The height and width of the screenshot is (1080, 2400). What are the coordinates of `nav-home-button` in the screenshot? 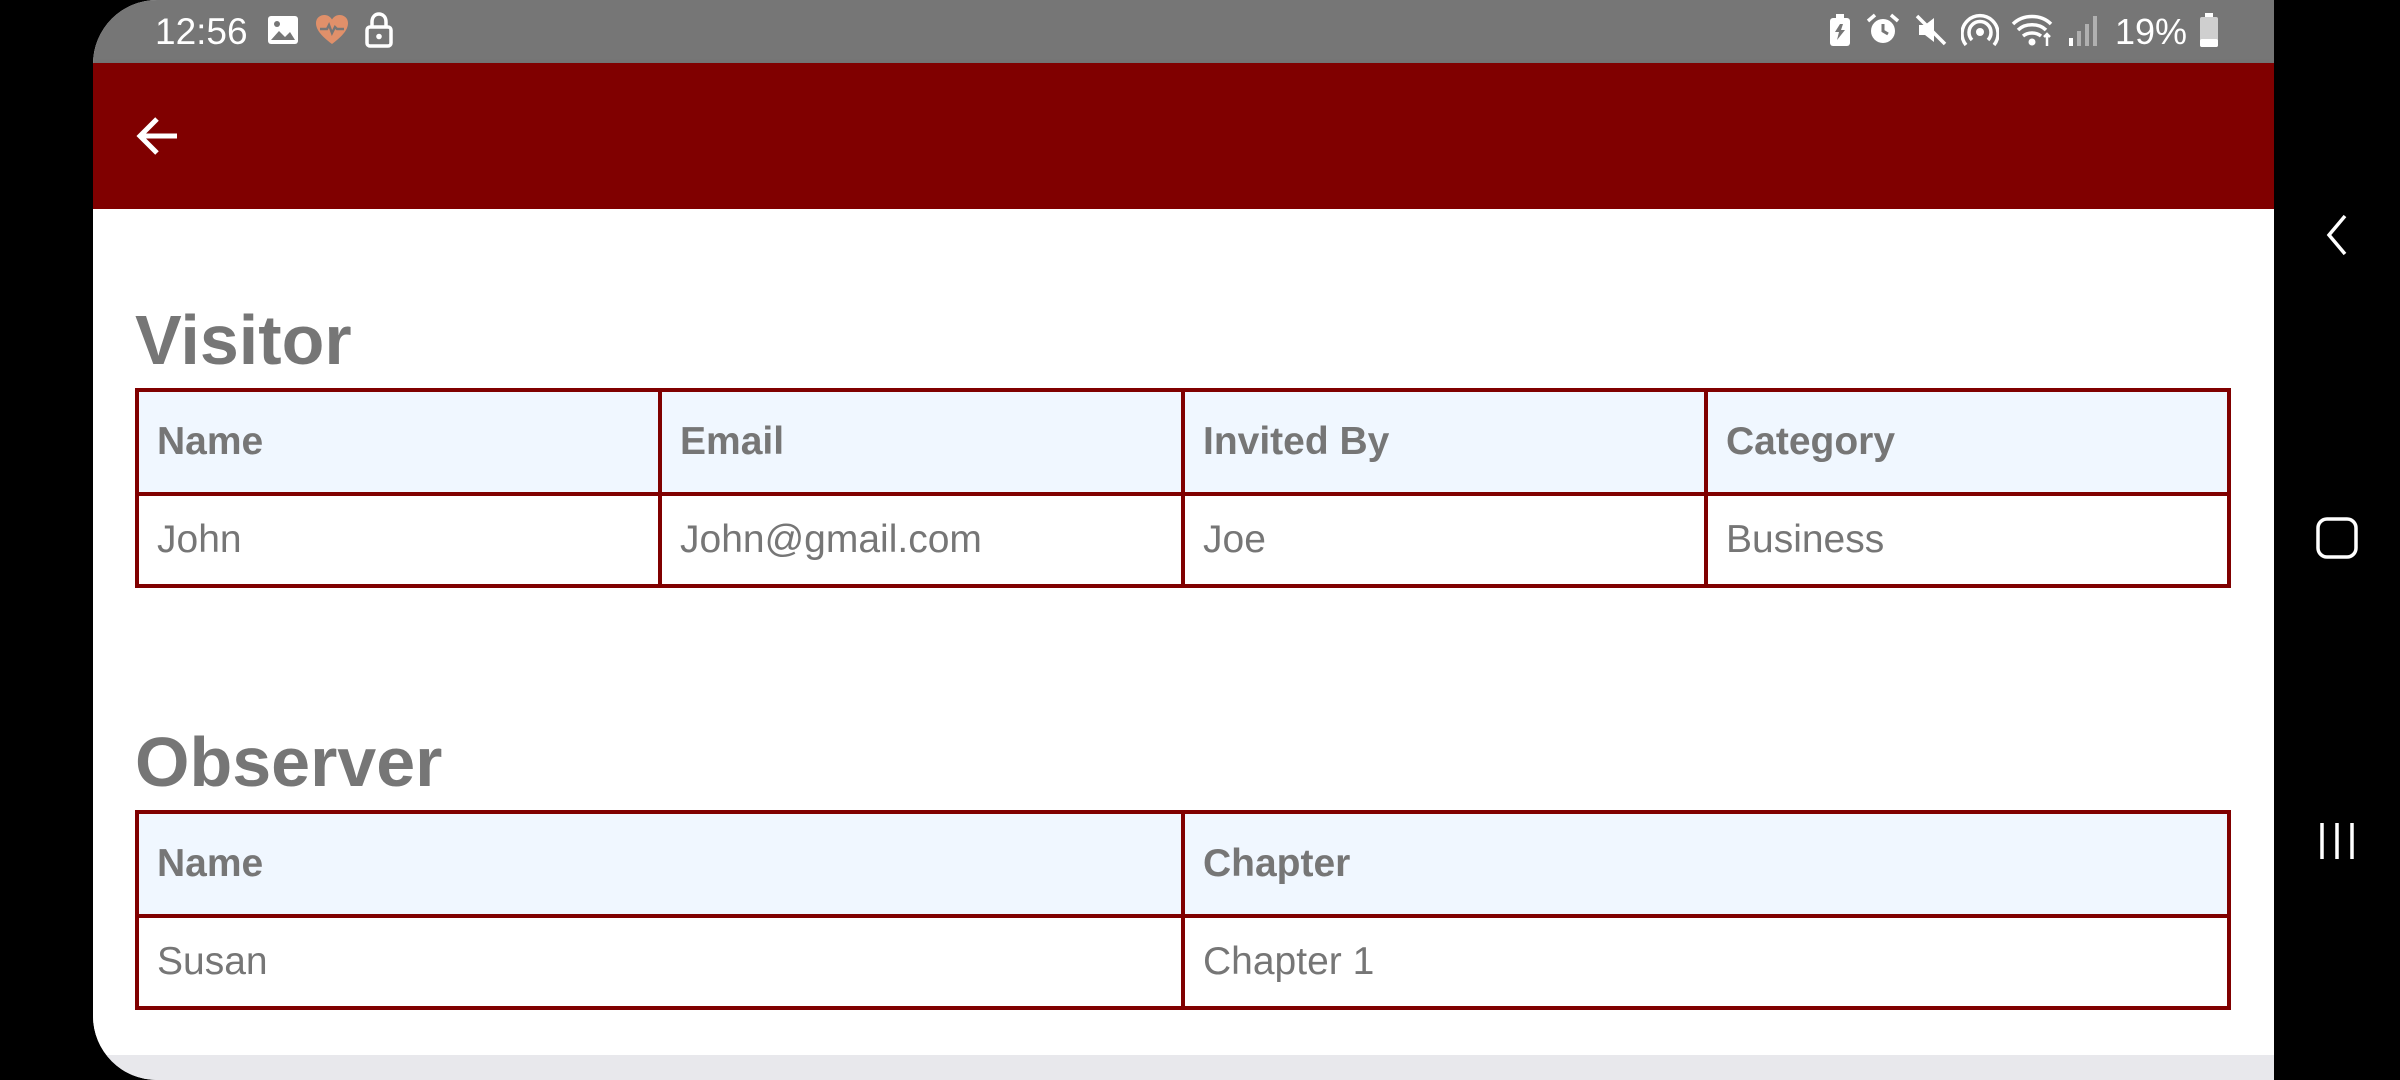 It's located at (2337, 538).